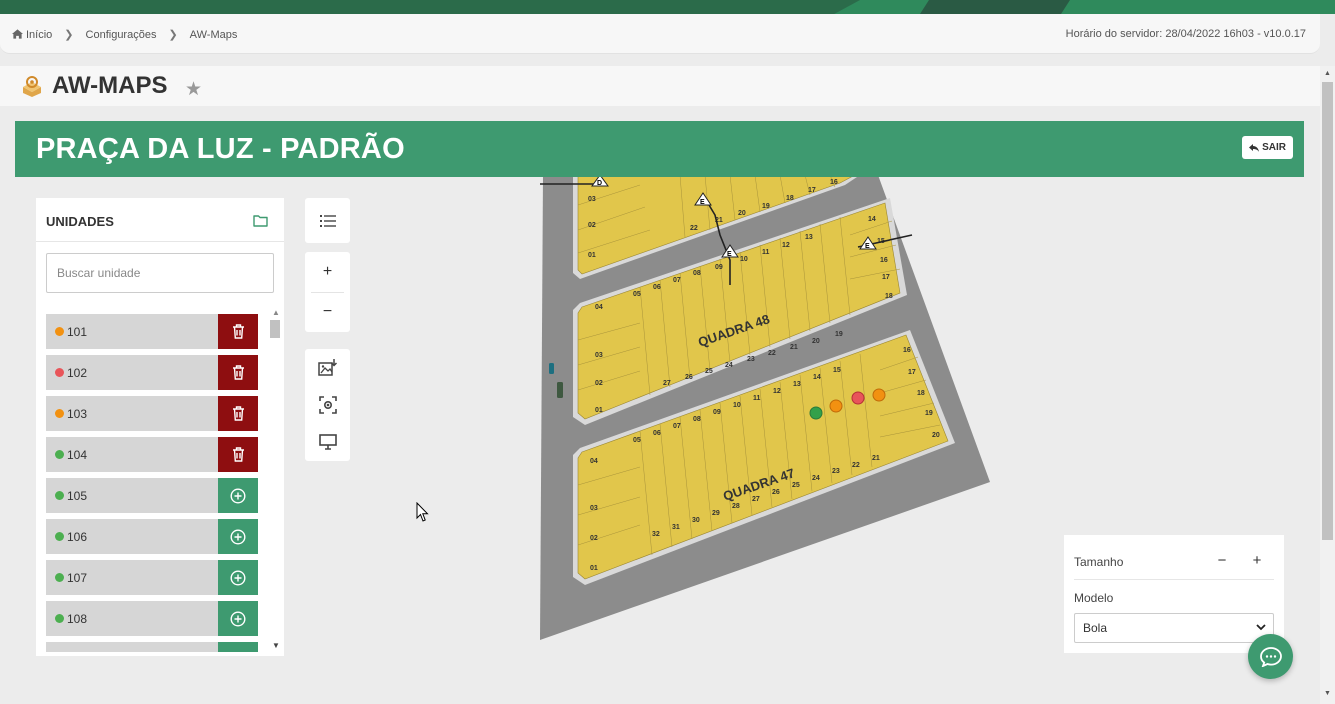 The width and height of the screenshot is (1335, 704). Describe the element at coordinates (327, 404) in the screenshot. I see `center-map-button` at that location.